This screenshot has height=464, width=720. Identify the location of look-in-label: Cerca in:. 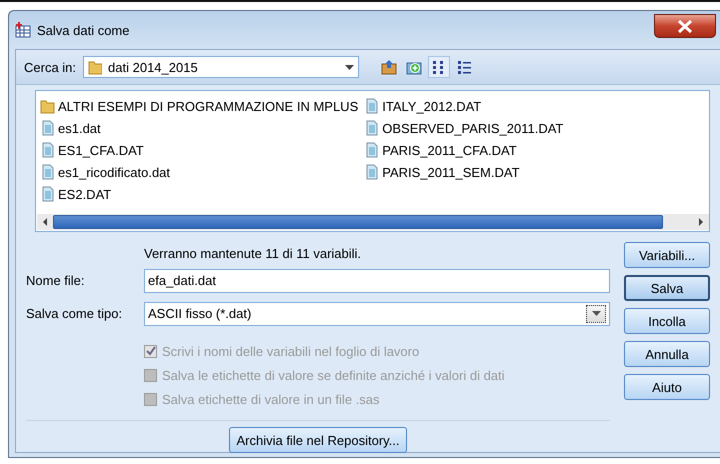
(50, 67).